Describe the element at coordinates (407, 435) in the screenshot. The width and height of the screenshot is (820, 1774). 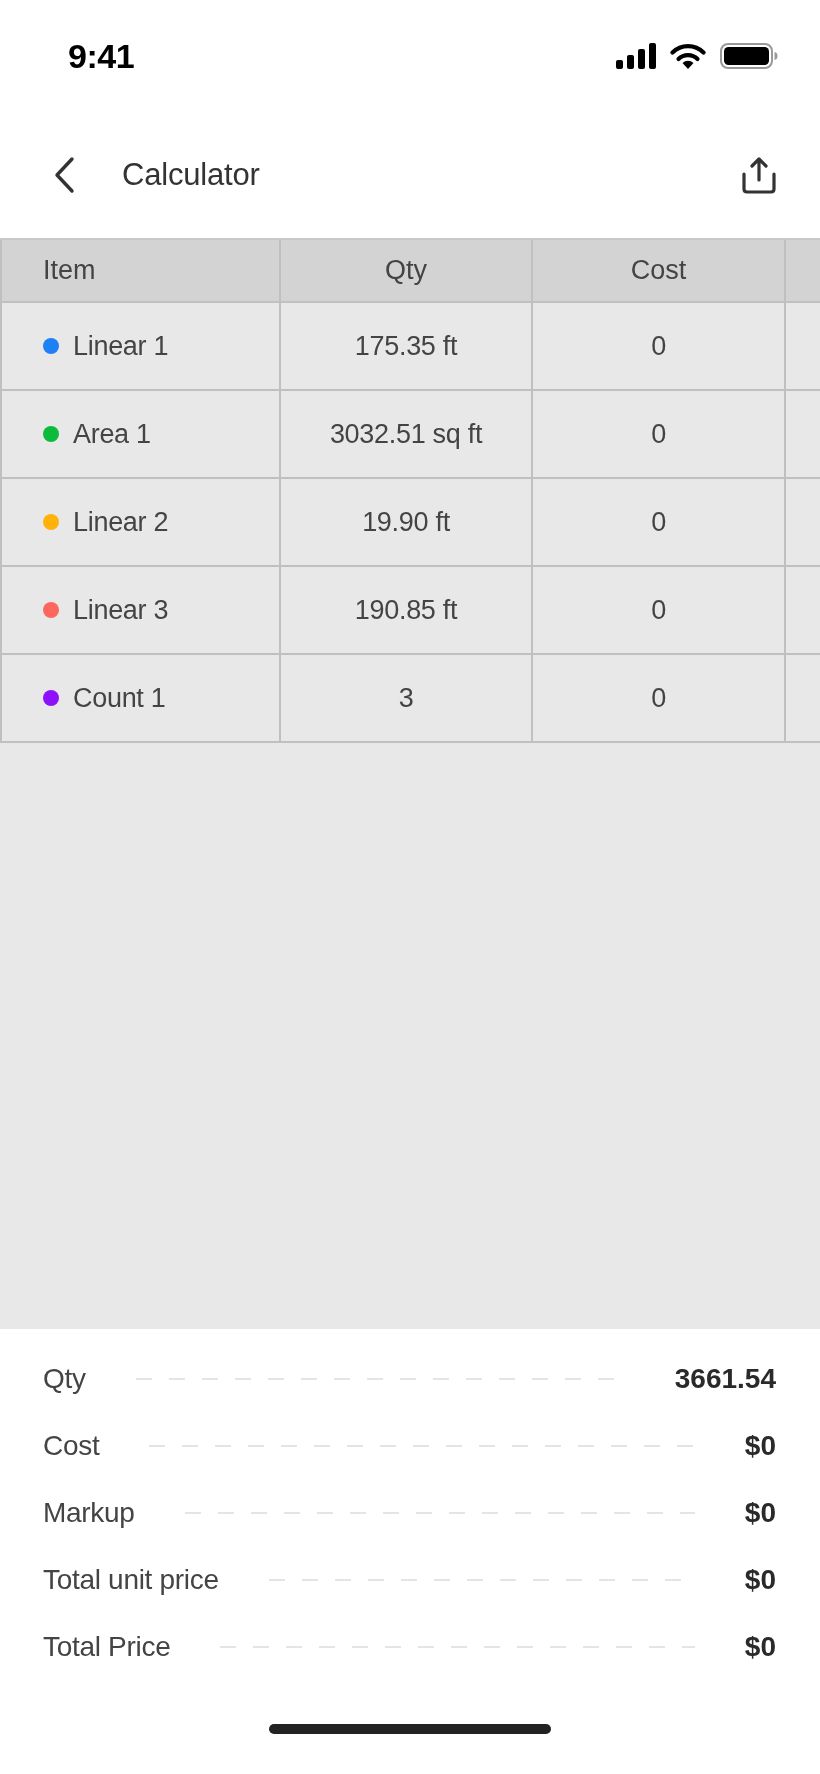
I see `qty-cell: 3032.51 sq ft` at that location.